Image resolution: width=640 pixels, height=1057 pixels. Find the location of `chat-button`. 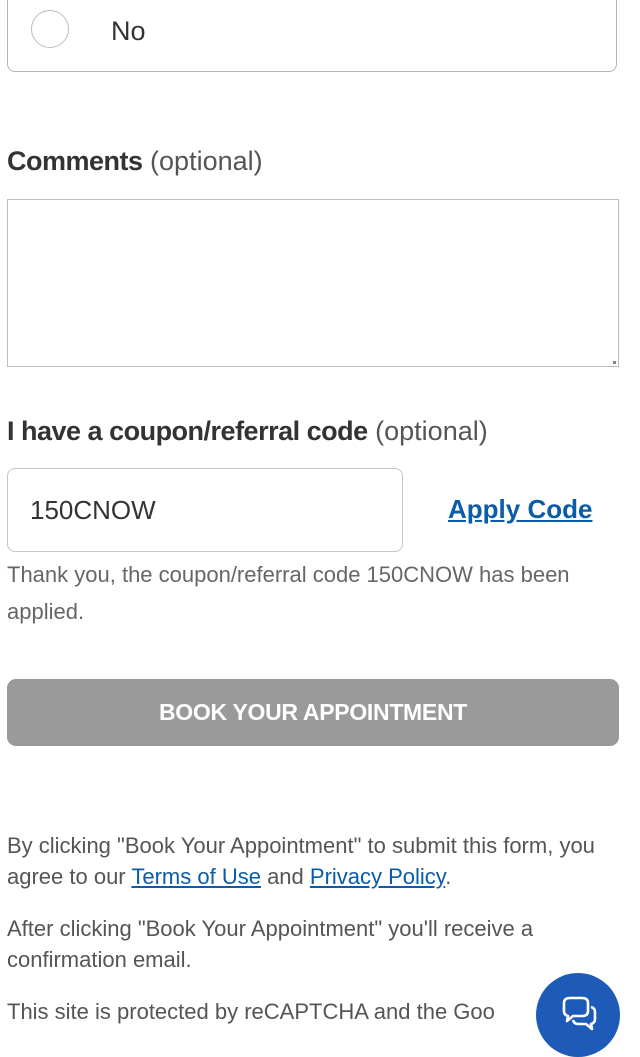

chat-button is located at coordinates (578, 1015).